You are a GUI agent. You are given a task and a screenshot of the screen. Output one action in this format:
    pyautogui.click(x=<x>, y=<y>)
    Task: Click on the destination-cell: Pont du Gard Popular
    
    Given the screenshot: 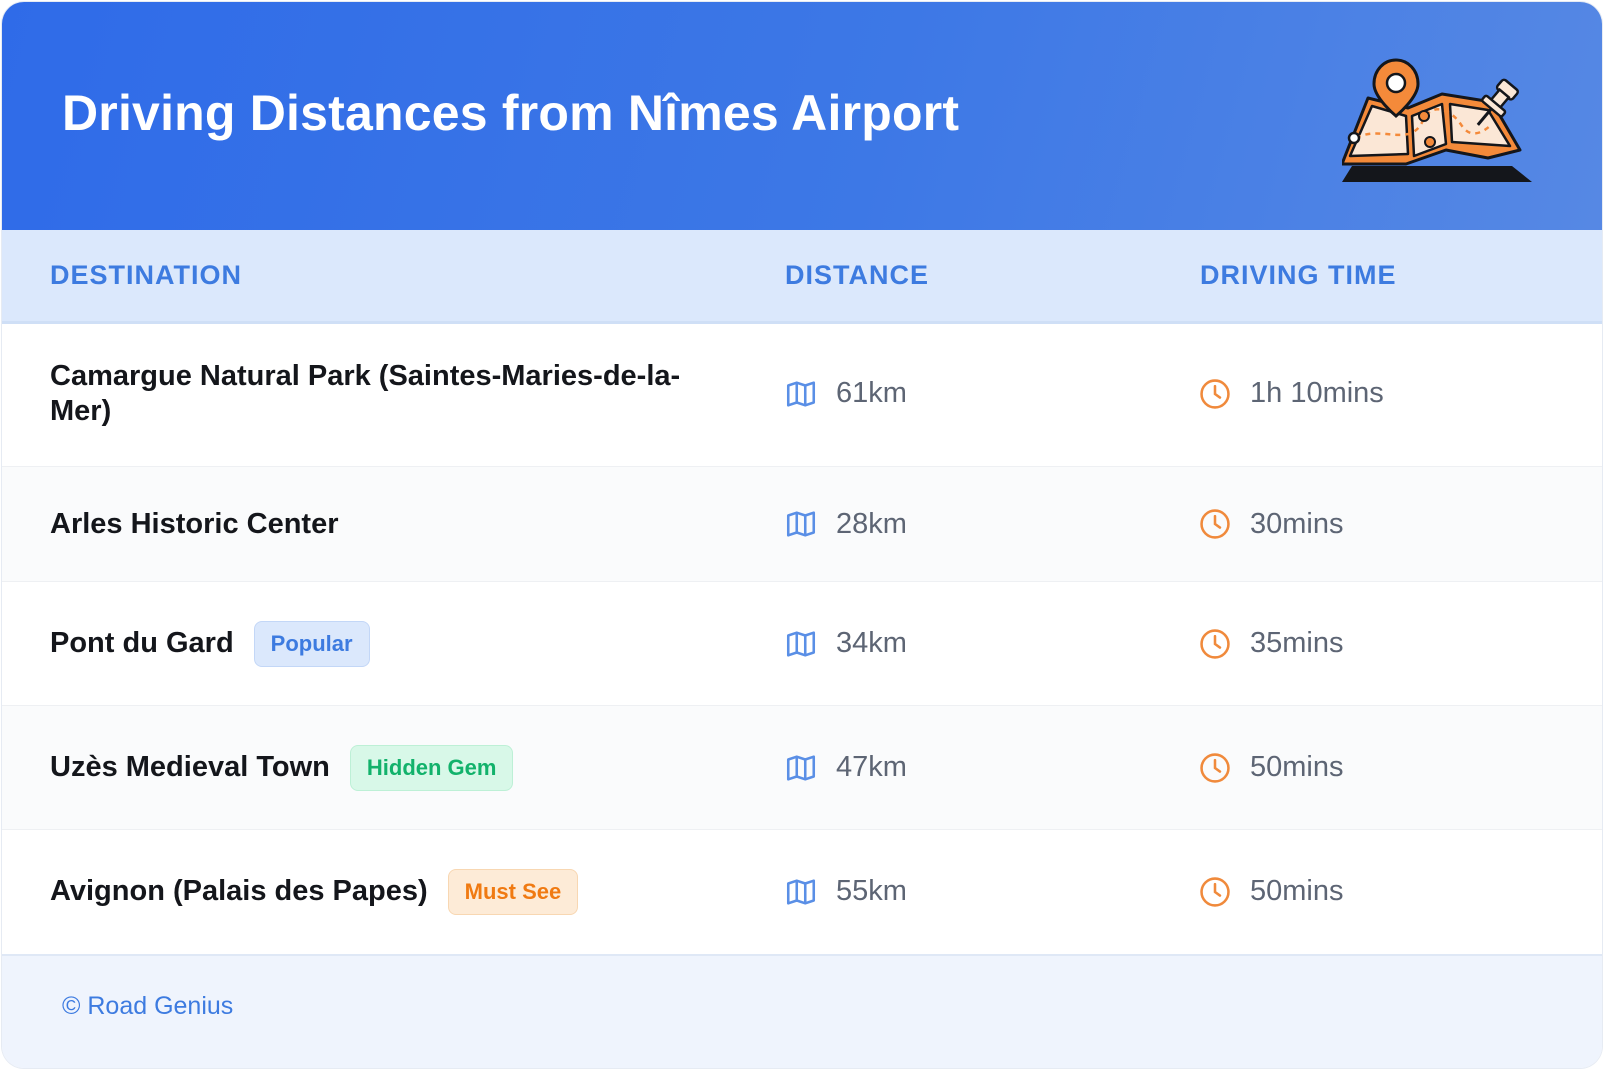 What is the action you would take?
    pyautogui.click(x=210, y=643)
    